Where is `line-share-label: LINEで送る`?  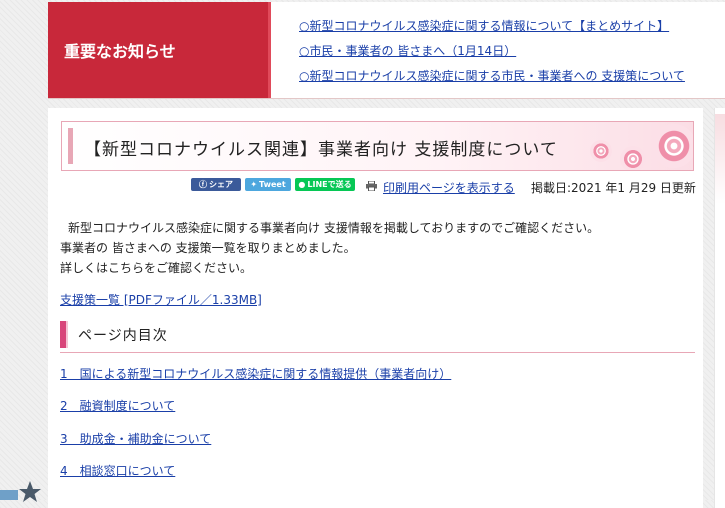 line-share-label: LINEで送る is located at coordinates (329, 184).